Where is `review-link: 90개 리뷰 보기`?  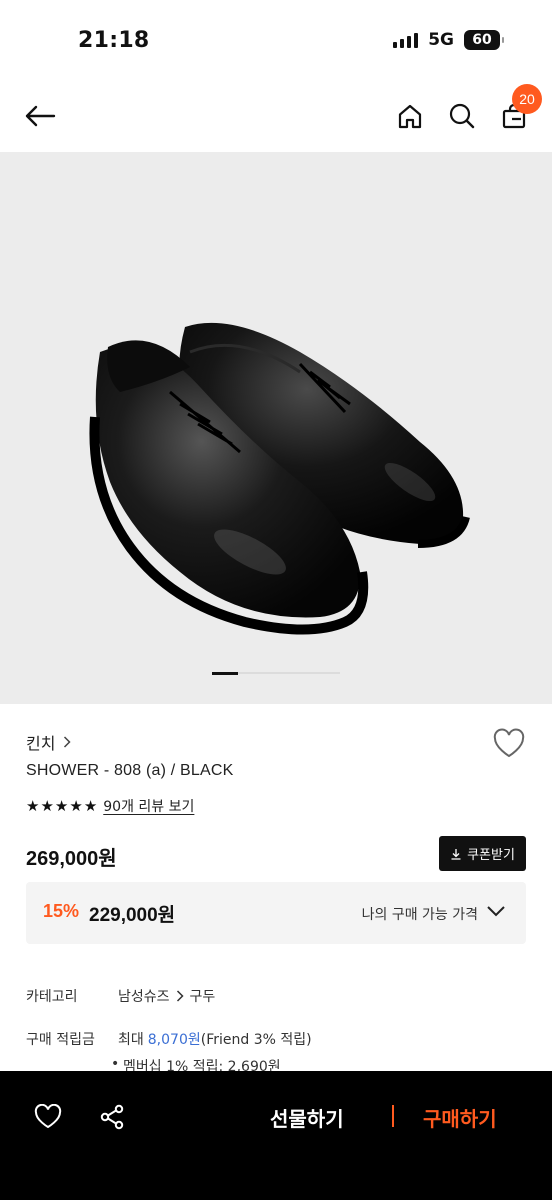
review-link: 90개 리뷰 보기 is located at coordinates (148, 806).